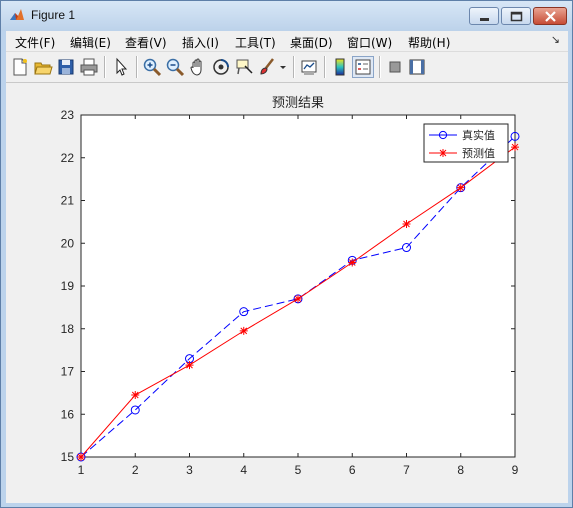 Image resolution: width=573 pixels, height=508 pixels. Describe the element at coordinates (443, 153) in the screenshot. I see `legend-marker-predicted` at that location.